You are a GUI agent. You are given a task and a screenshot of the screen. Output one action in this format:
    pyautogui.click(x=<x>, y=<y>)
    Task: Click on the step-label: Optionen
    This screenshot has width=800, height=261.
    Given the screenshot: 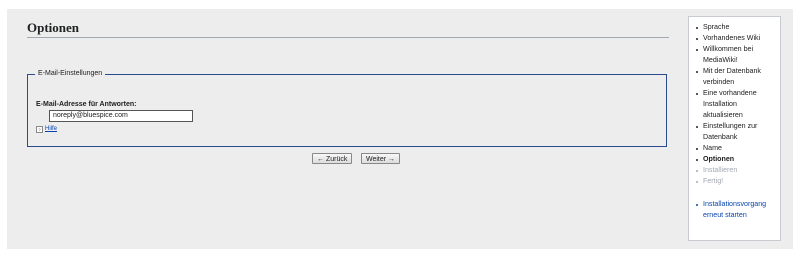 What is the action you would take?
    pyautogui.click(x=719, y=159)
    